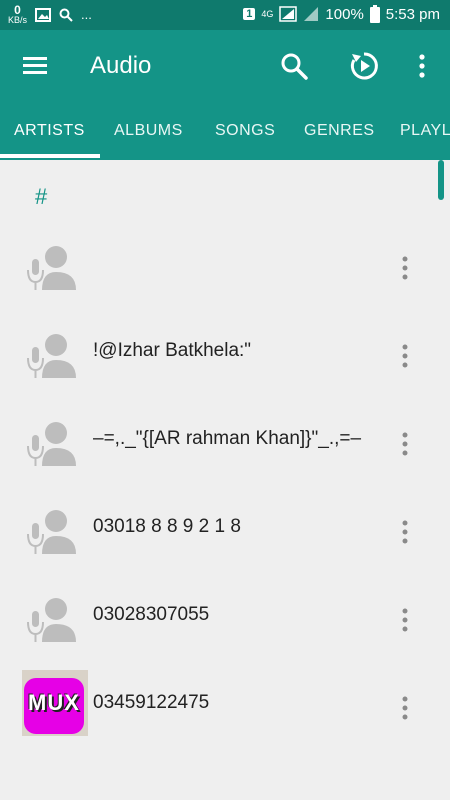 The image size is (450, 800). Describe the element at coordinates (18, 20) in the screenshot. I see `data-speed-unit: KB/s` at that location.